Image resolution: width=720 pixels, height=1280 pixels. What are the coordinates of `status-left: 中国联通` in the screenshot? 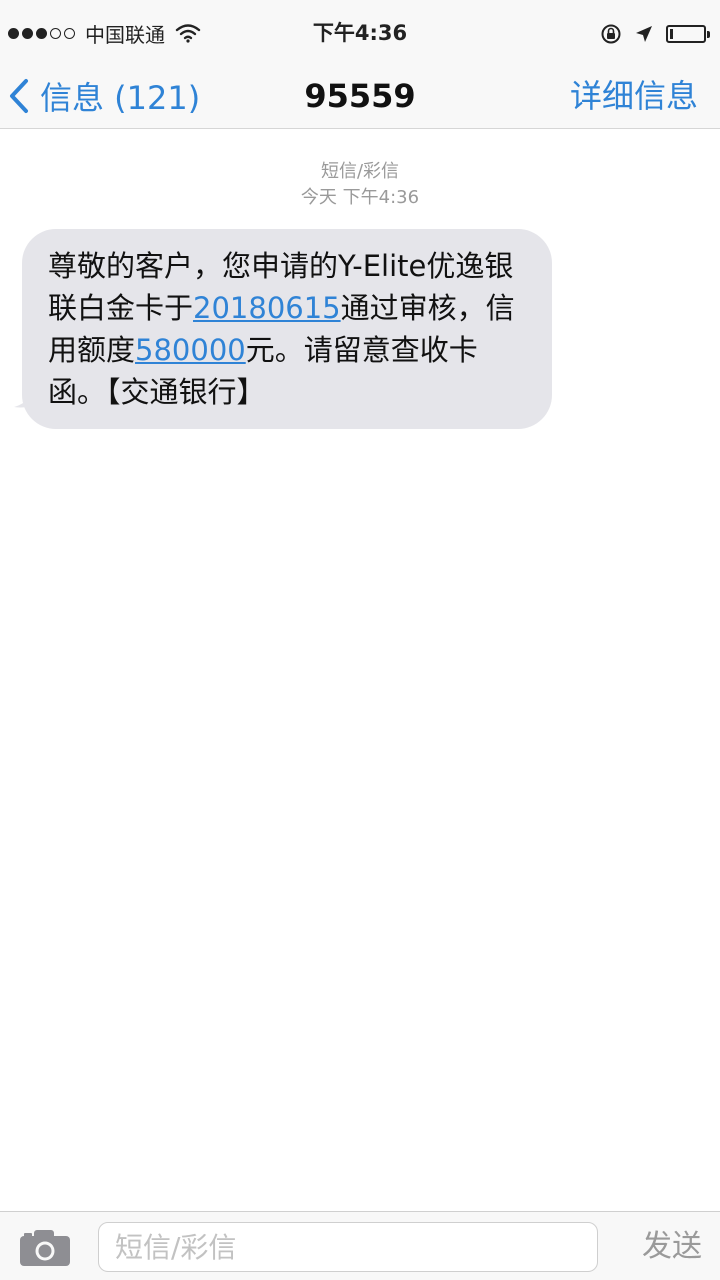 It's located at (104, 33).